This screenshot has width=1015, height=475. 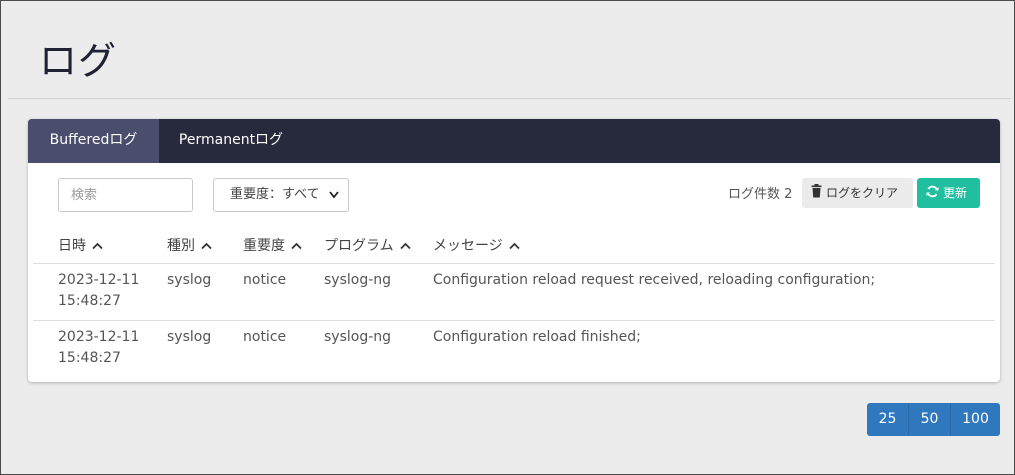 I want to click on clear-log-label: ログをクリア, so click(x=862, y=193).